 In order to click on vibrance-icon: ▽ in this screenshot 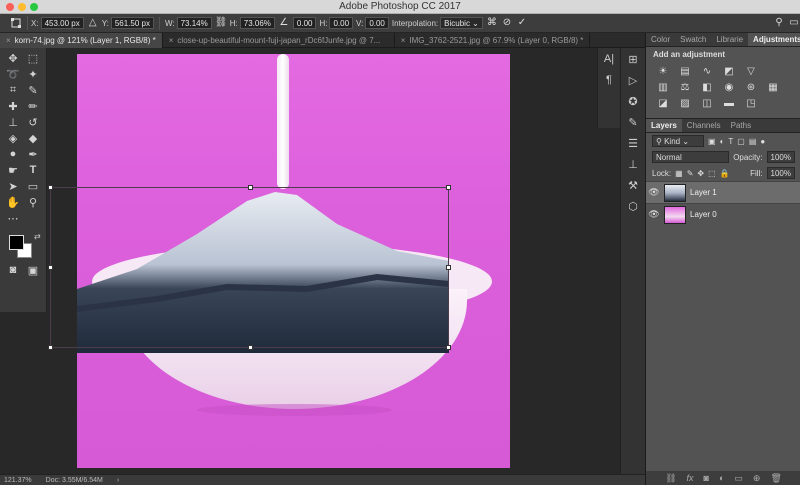, I will do `click(751, 71)`.